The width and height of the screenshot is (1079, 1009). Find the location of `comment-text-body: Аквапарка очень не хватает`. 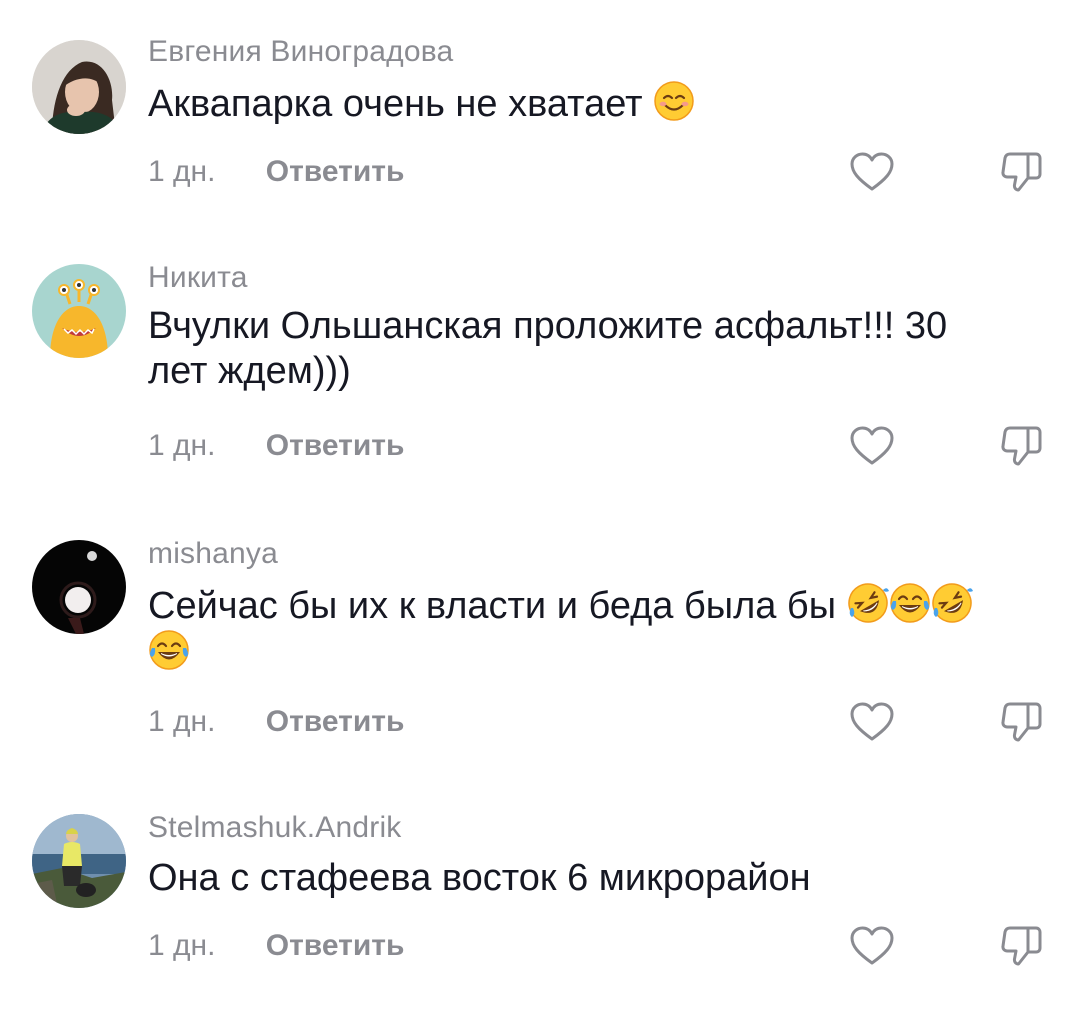

comment-text-body: Аквапарка очень не хватает is located at coordinates (395, 104).